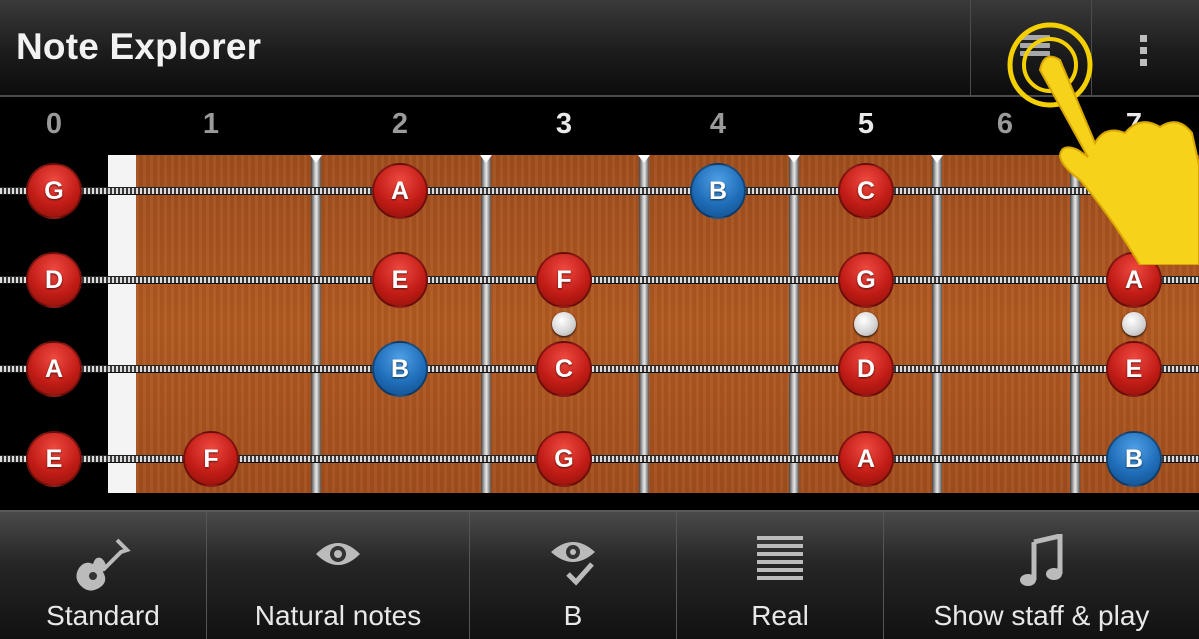  Describe the element at coordinates (338, 615) in the screenshot. I see `natural-notes-label: Natural notes` at that location.